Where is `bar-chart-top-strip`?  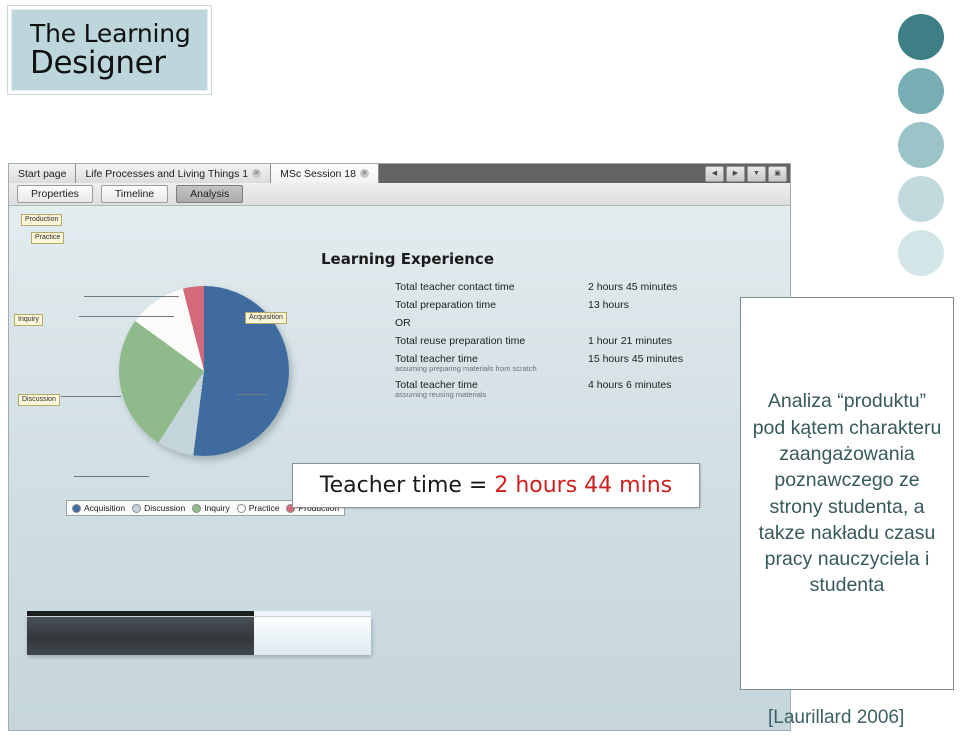 bar-chart-top-strip is located at coordinates (199, 613).